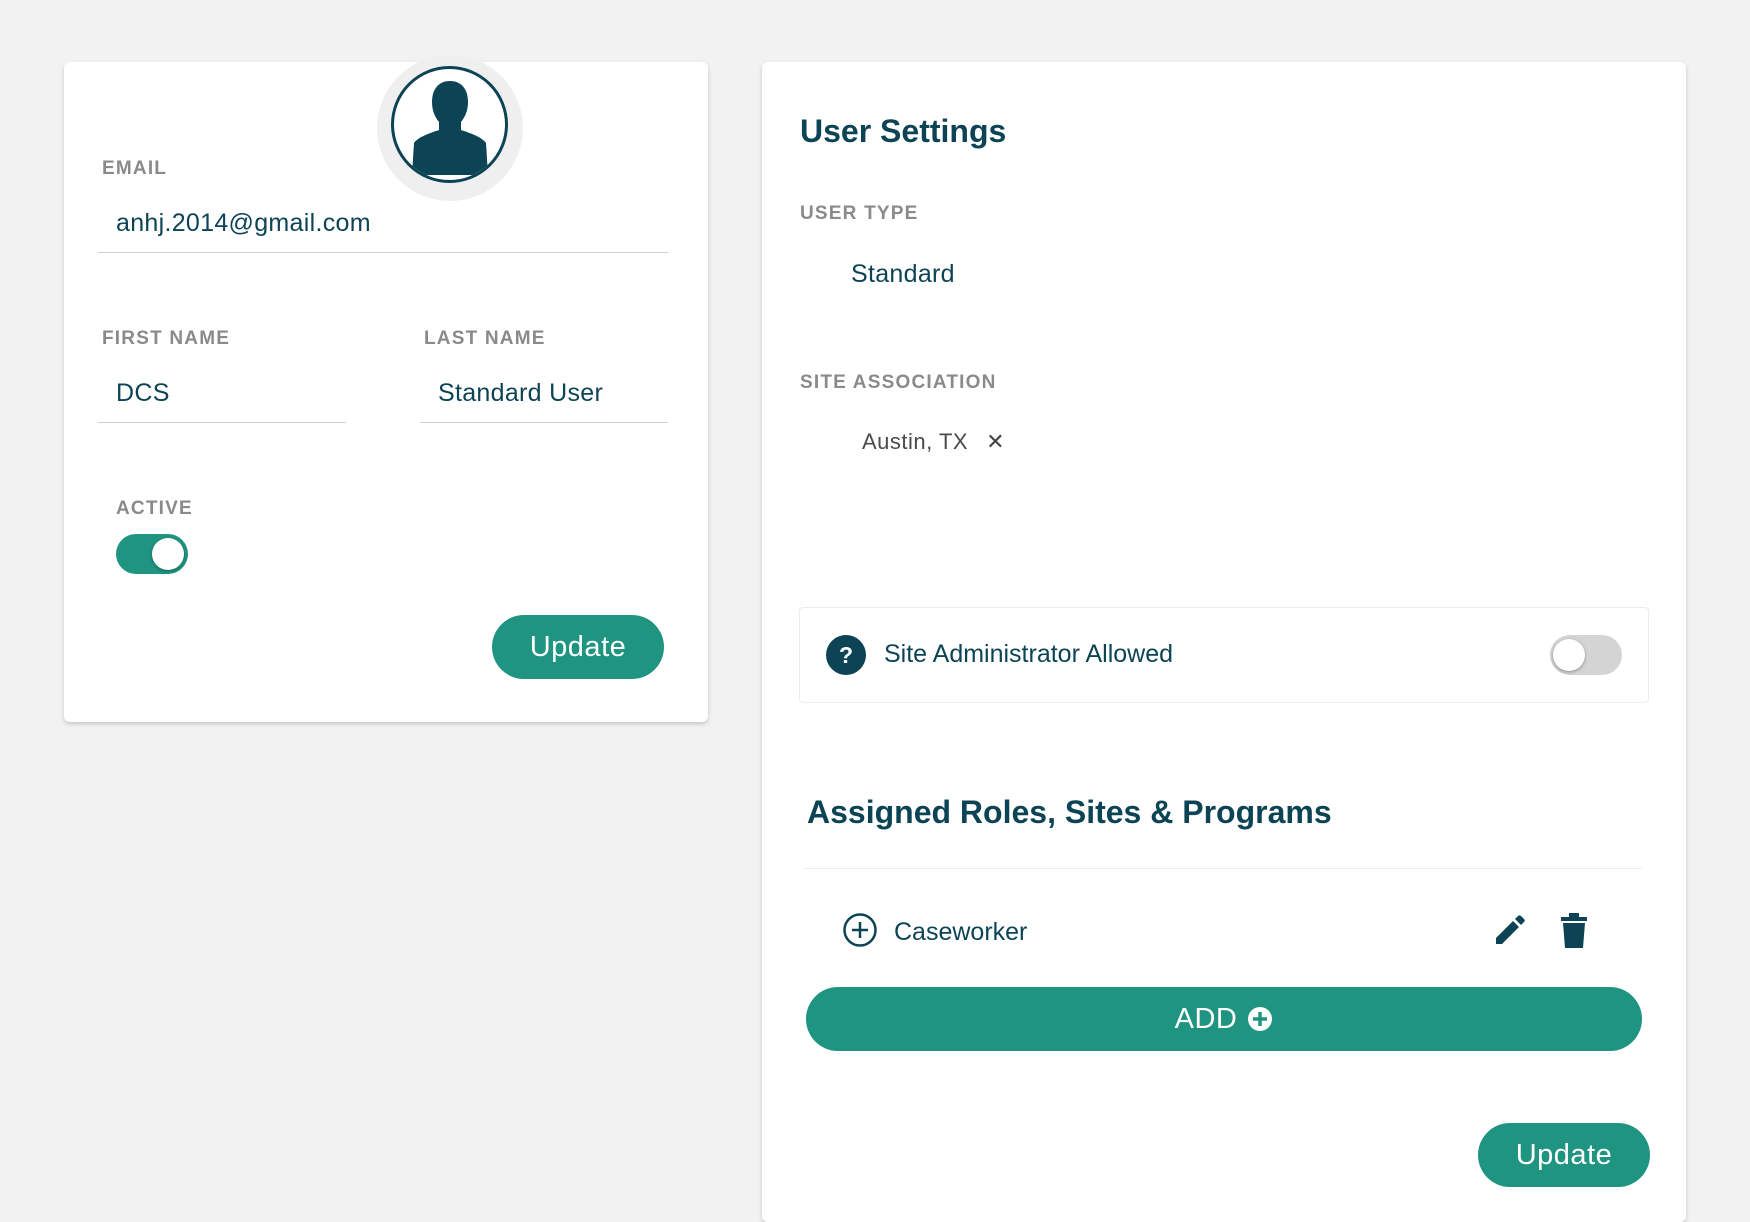 The width and height of the screenshot is (1750, 1222). Describe the element at coordinates (1069, 812) in the screenshot. I see `roles-title: Assigned Roles, Sites & Programs` at that location.